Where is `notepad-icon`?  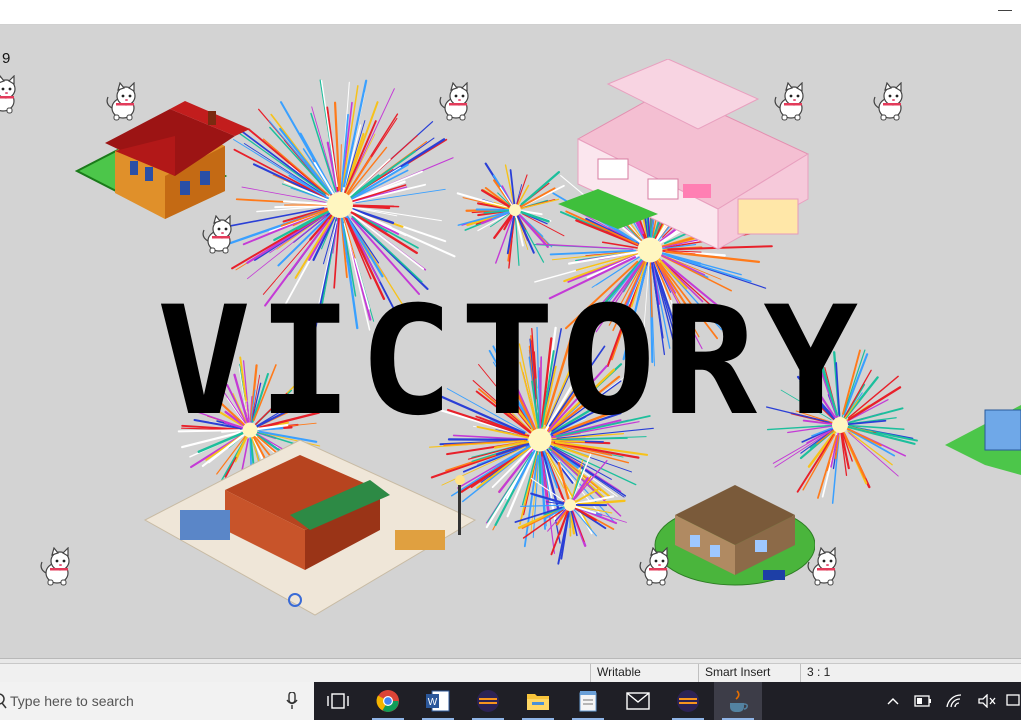
notepad-icon is located at coordinates (588, 701).